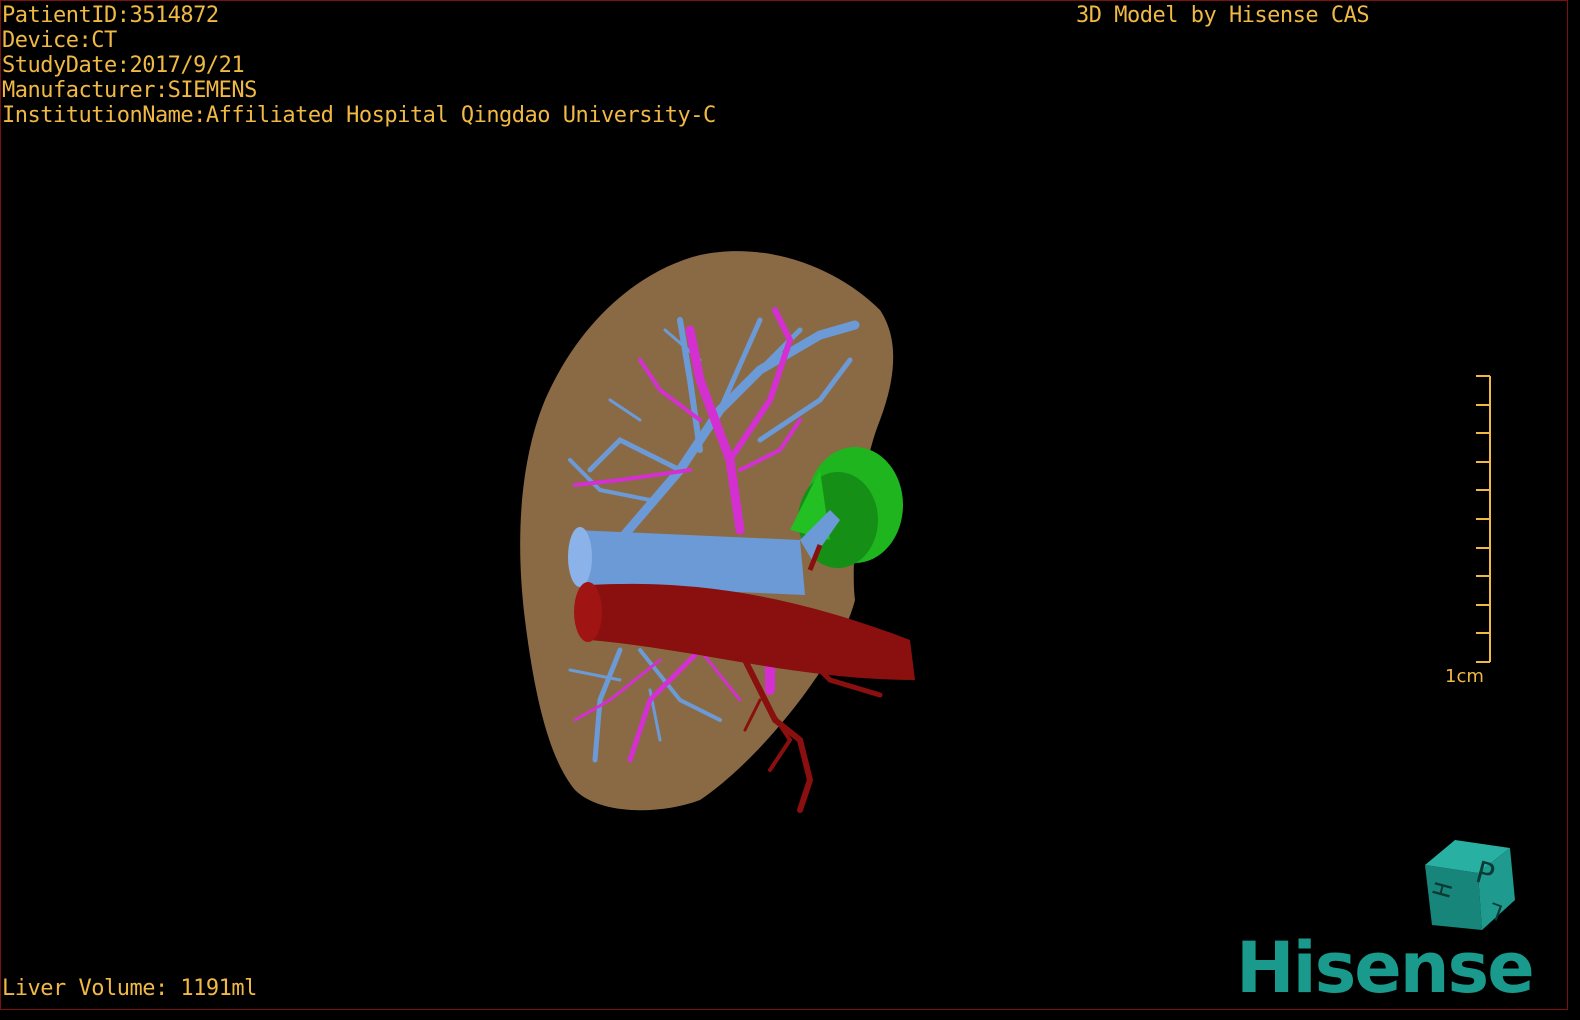 The width and height of the screenshot is (1580, 1020). What do you see at coordinates (1464, 676) in the screenshot?
I see `scale-bar-label: 1cm` at bounding box center [1464, 676].